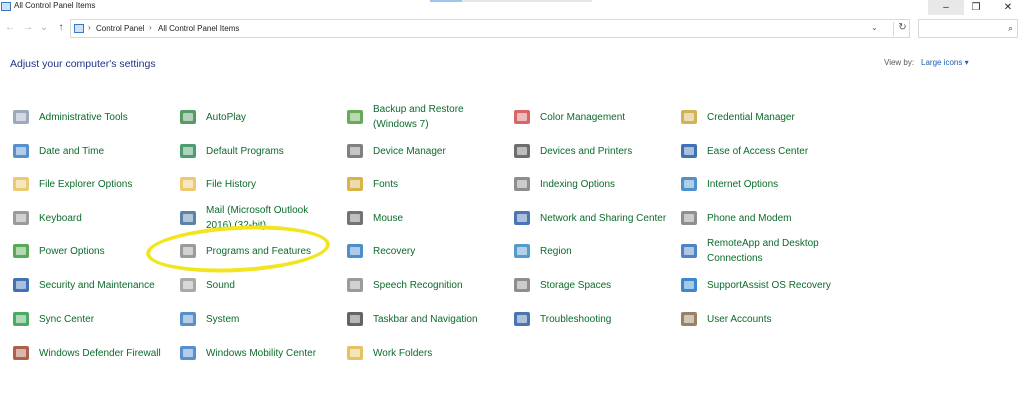 The height and width of the screenshot is (407, 1024). I want to click on item-label: System, so click(270, 319).